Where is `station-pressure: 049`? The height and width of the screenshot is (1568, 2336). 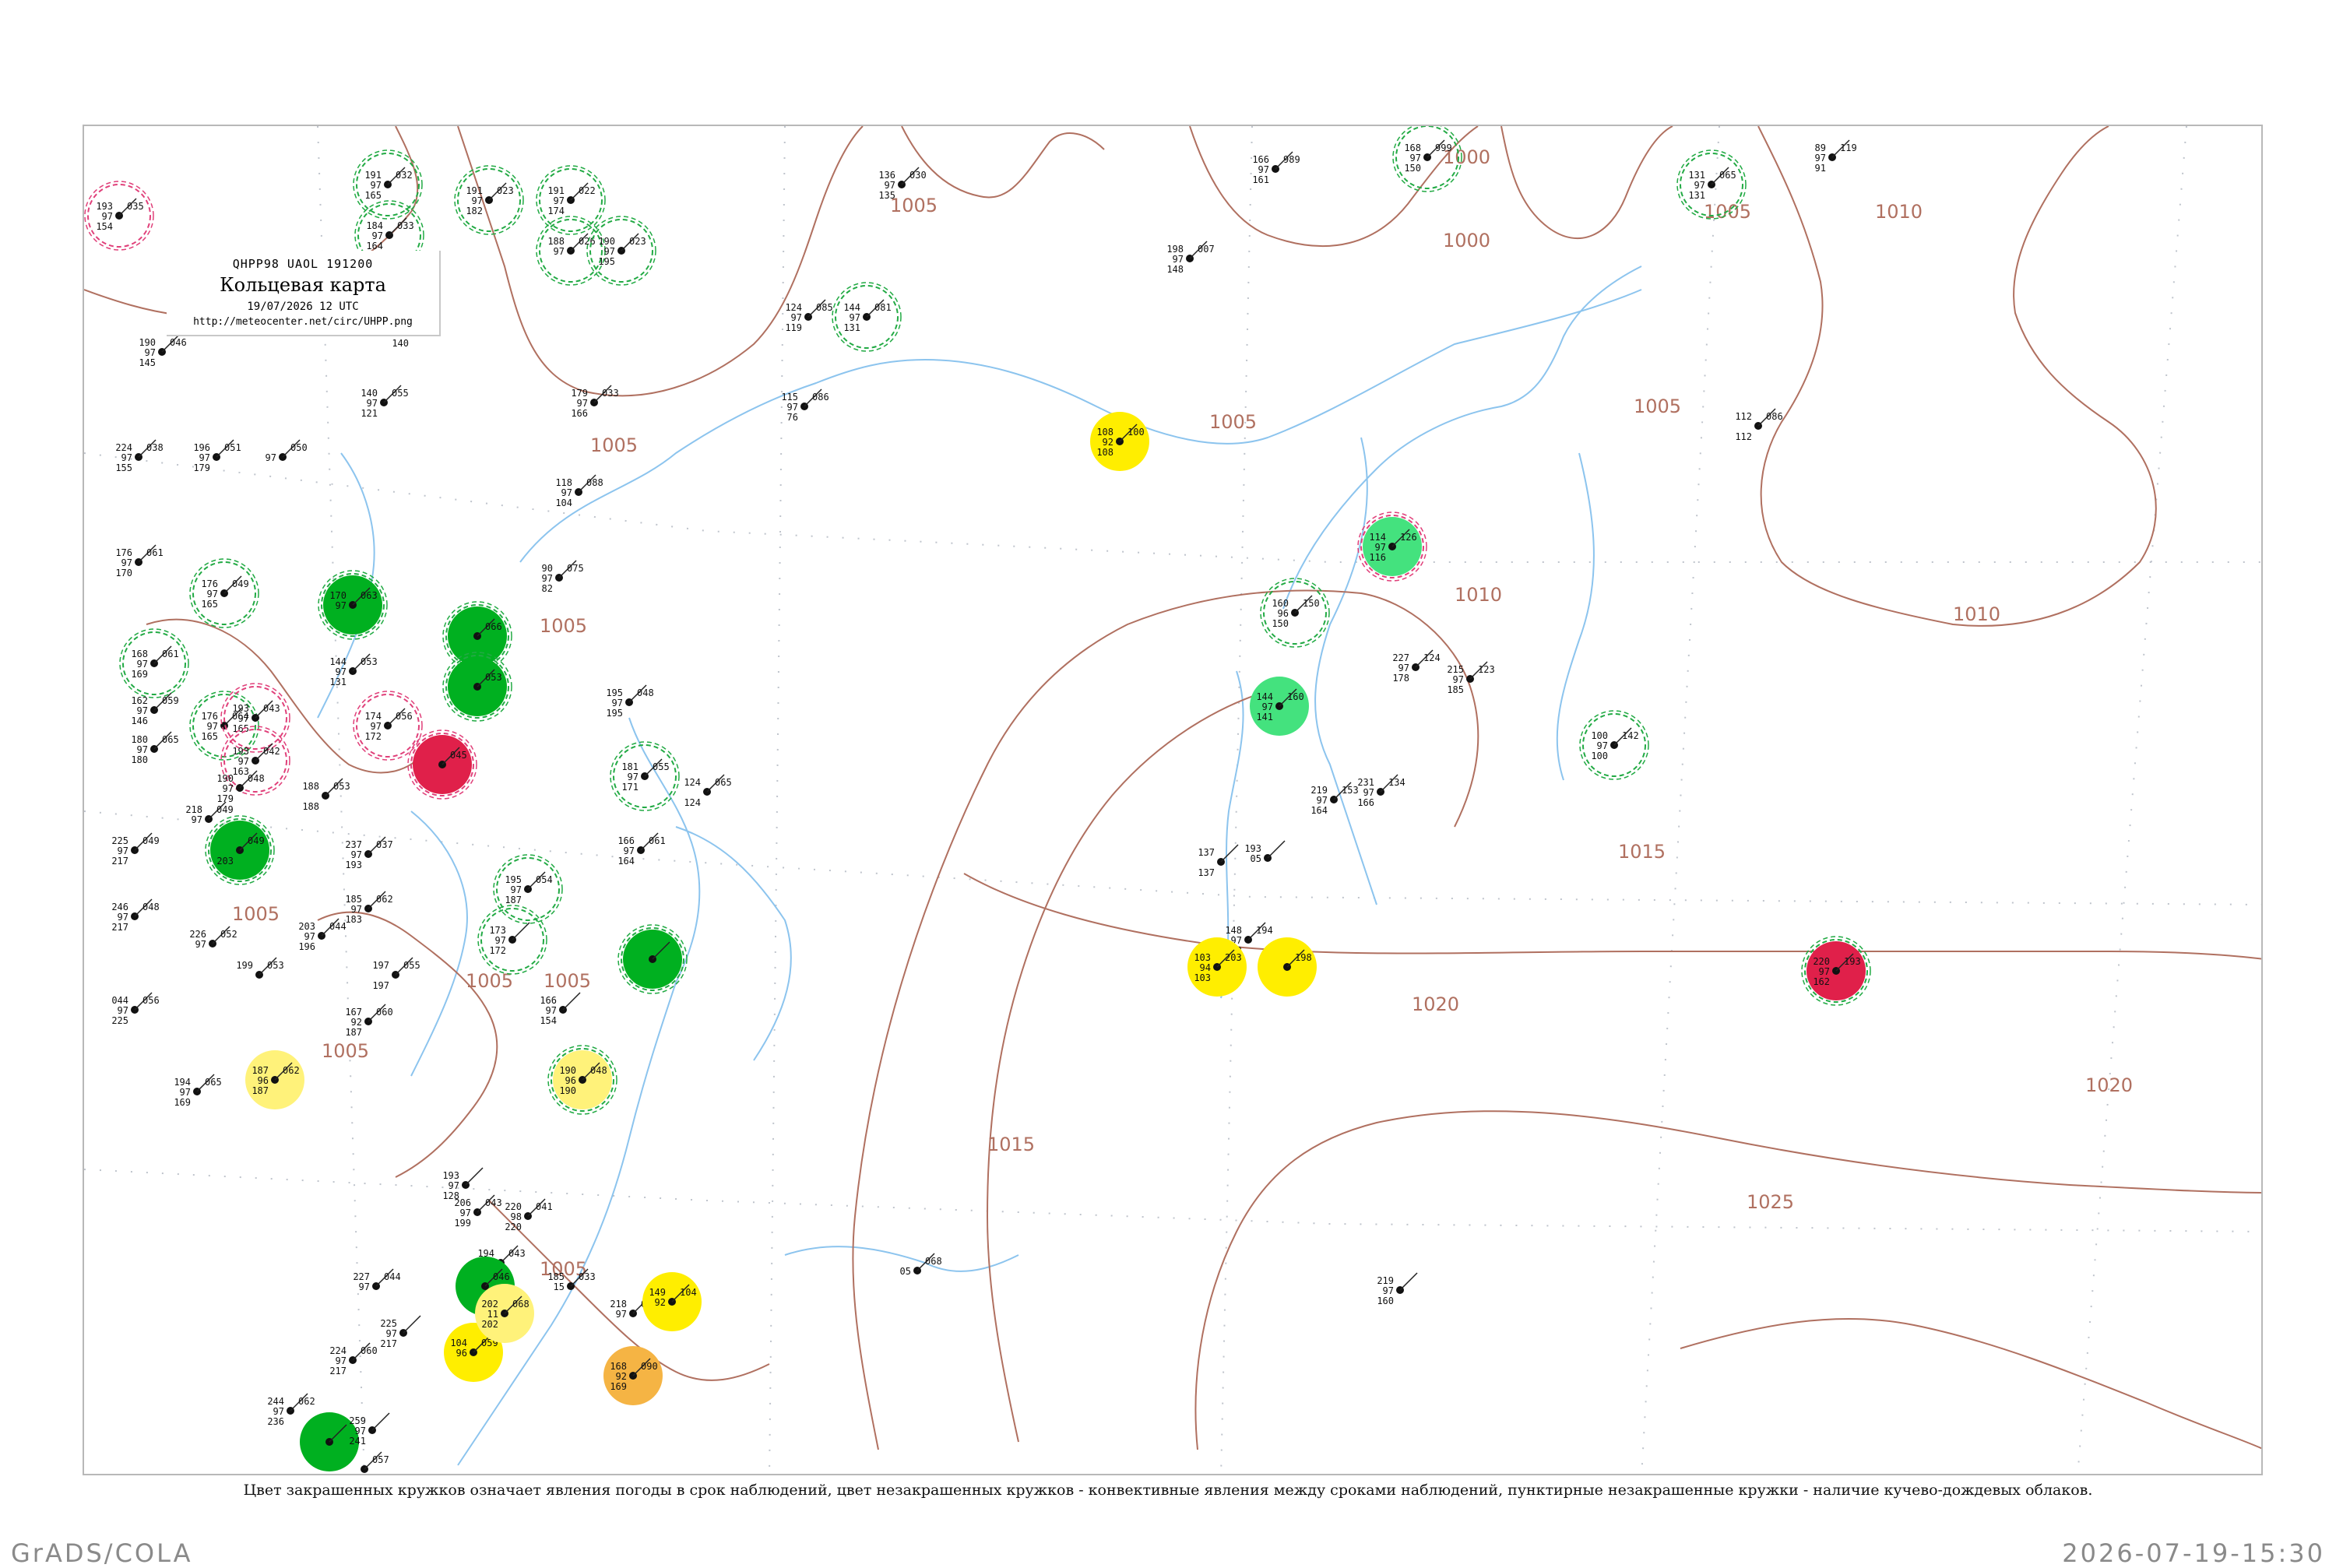
station-pressure: 049 is located at coordinates (151, 840).